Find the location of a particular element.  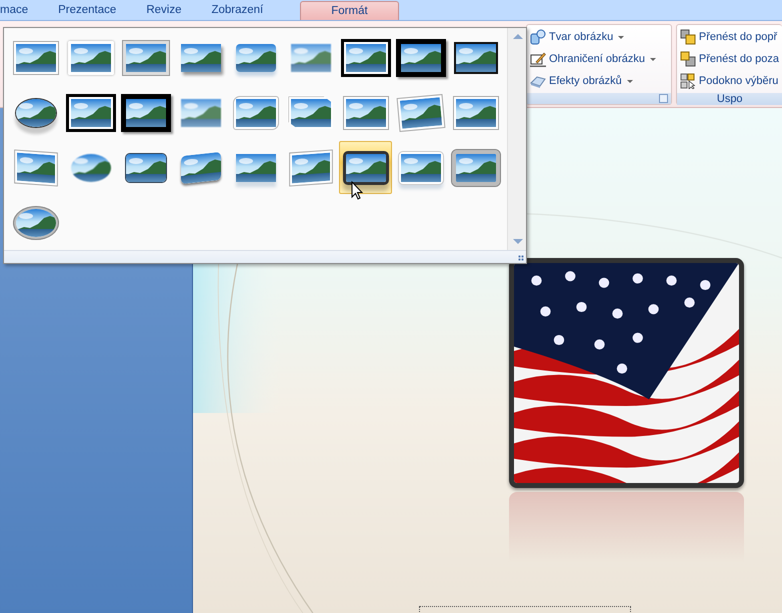

ribbon-tab: Revize is located at coordinates (163, 10).